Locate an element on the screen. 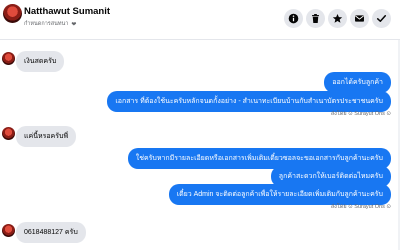 This screenshot has width=400, height=250. contact-avatar is located at coordinates (12, 13).